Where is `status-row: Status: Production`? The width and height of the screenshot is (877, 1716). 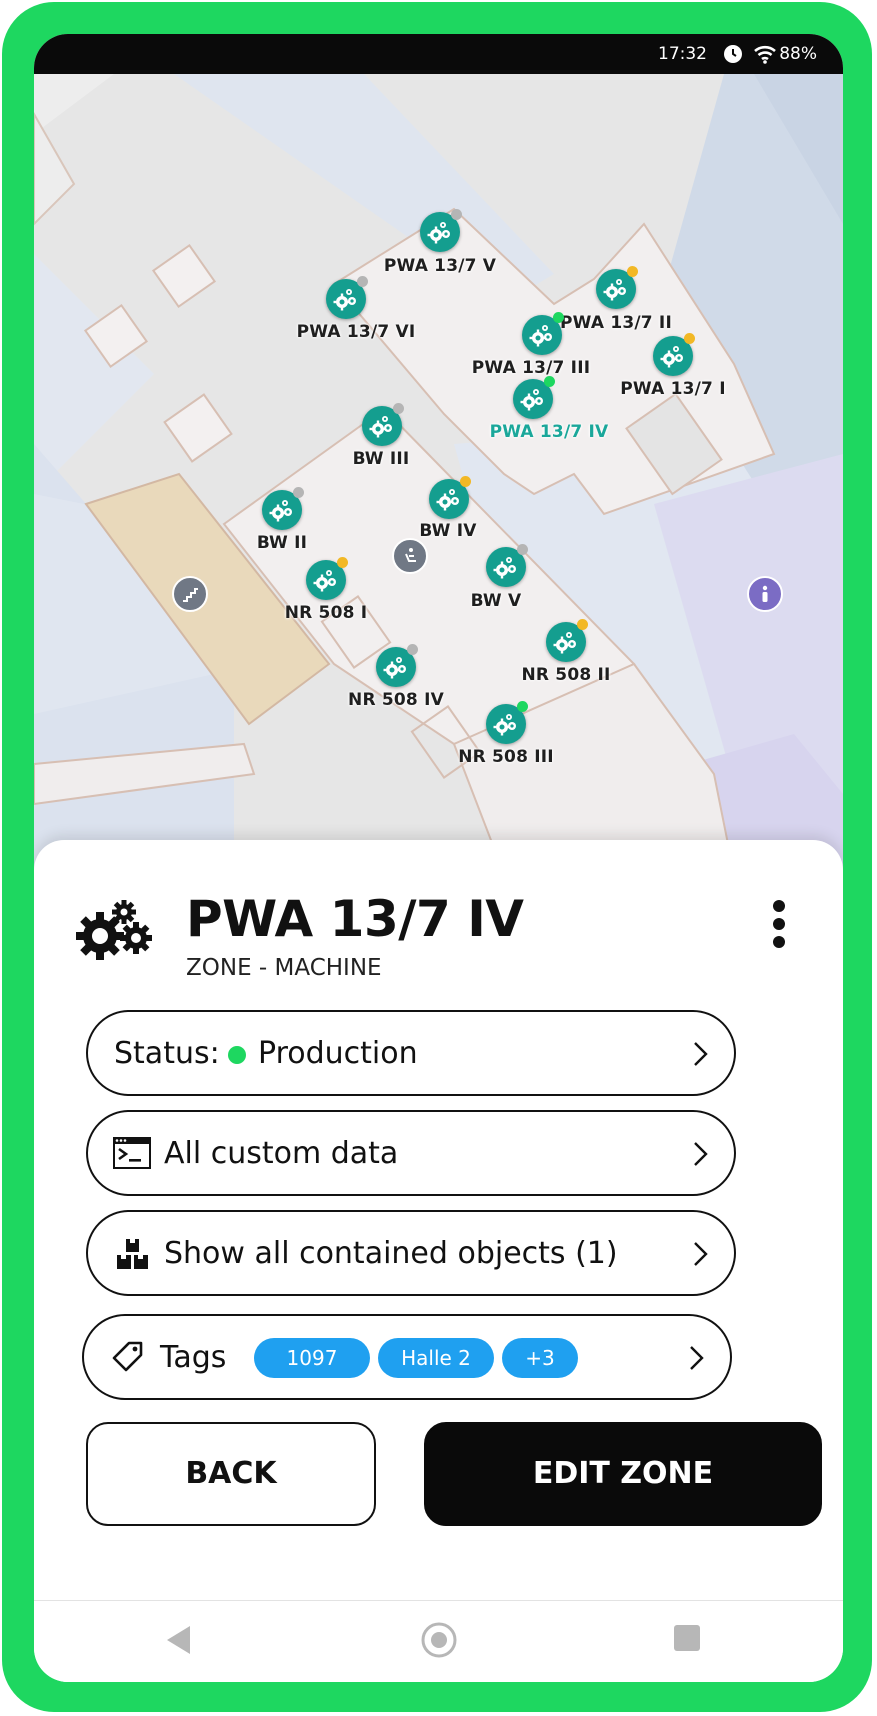 status-row: Status: Production is located at coordinates (411, 1053).